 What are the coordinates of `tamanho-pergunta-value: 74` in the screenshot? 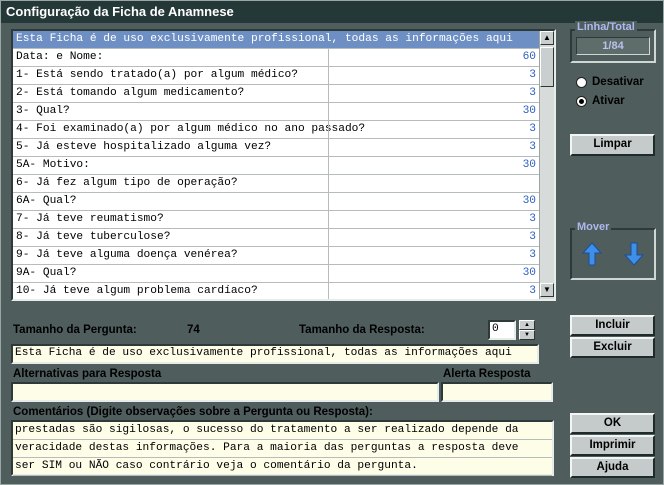 It's located at (193, 330).